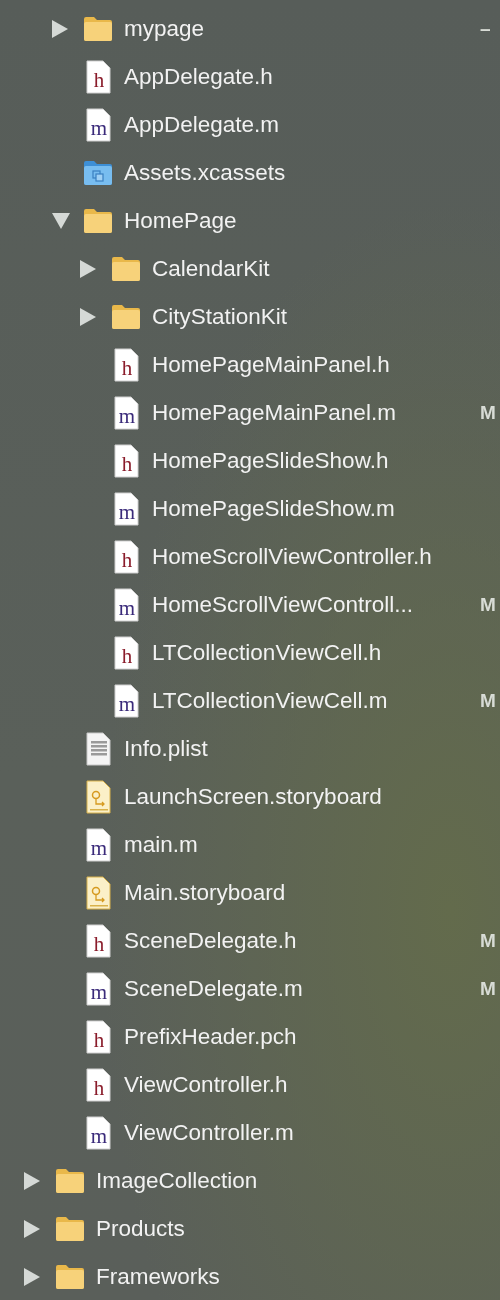 Image resolution: width=500 pixels, height=1300 pixels. I want to click on file-name: AppDelegate.h, so click(198, 77).